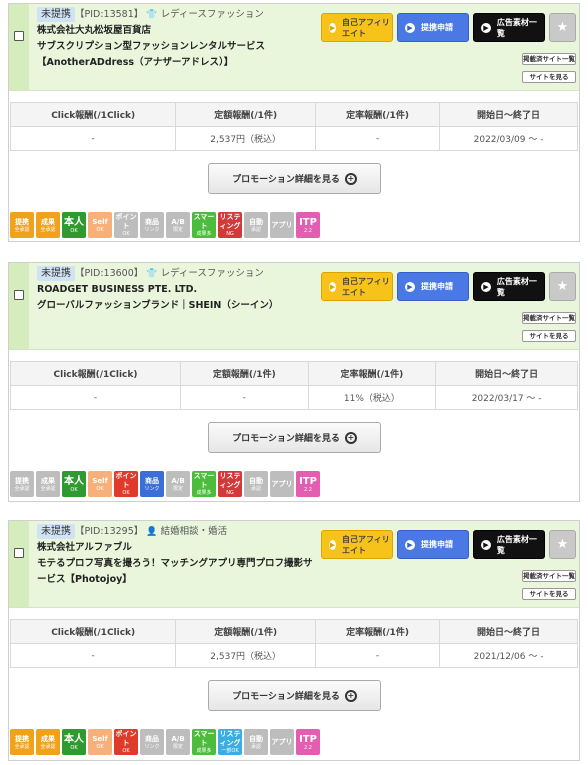  I want to click on self-affiliate-label: 自己アフィリエイト, so click(365, 27).